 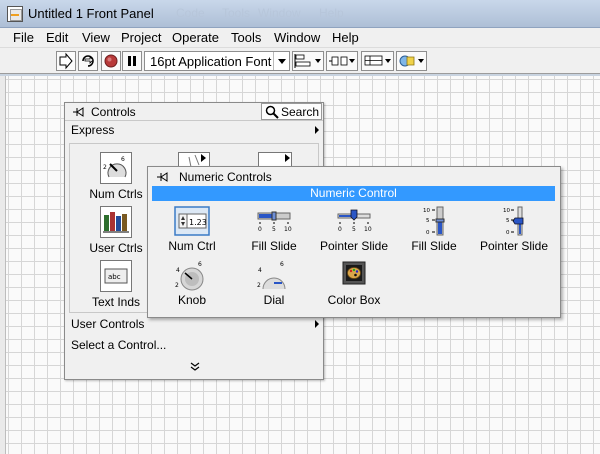 I want to click on pointer-slide-vertical-item: 10 5 0 Pointer Slide, so click(x=514, y=229).